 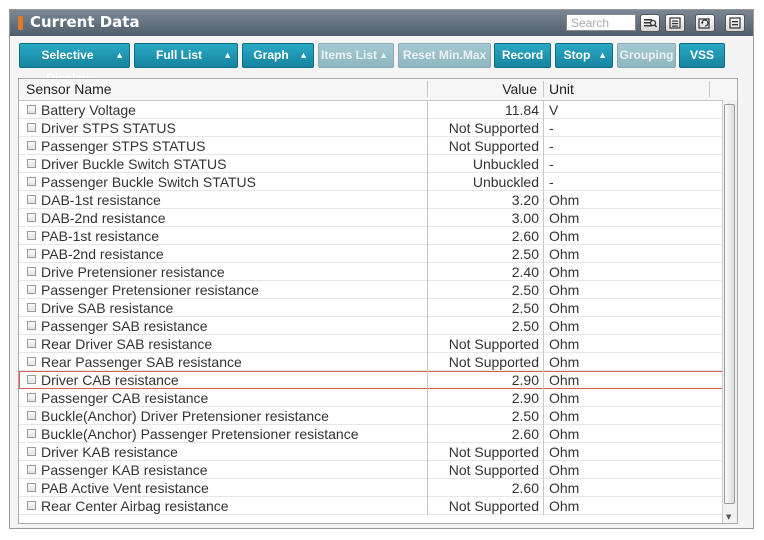 I want to click on search-icon, so click(x=650, y=23).